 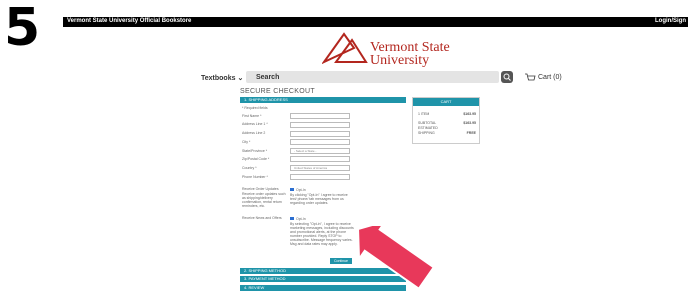 I want to click on nav-row: Textbooks ⌄ Search Cart (0), so click(x=344, y=78).